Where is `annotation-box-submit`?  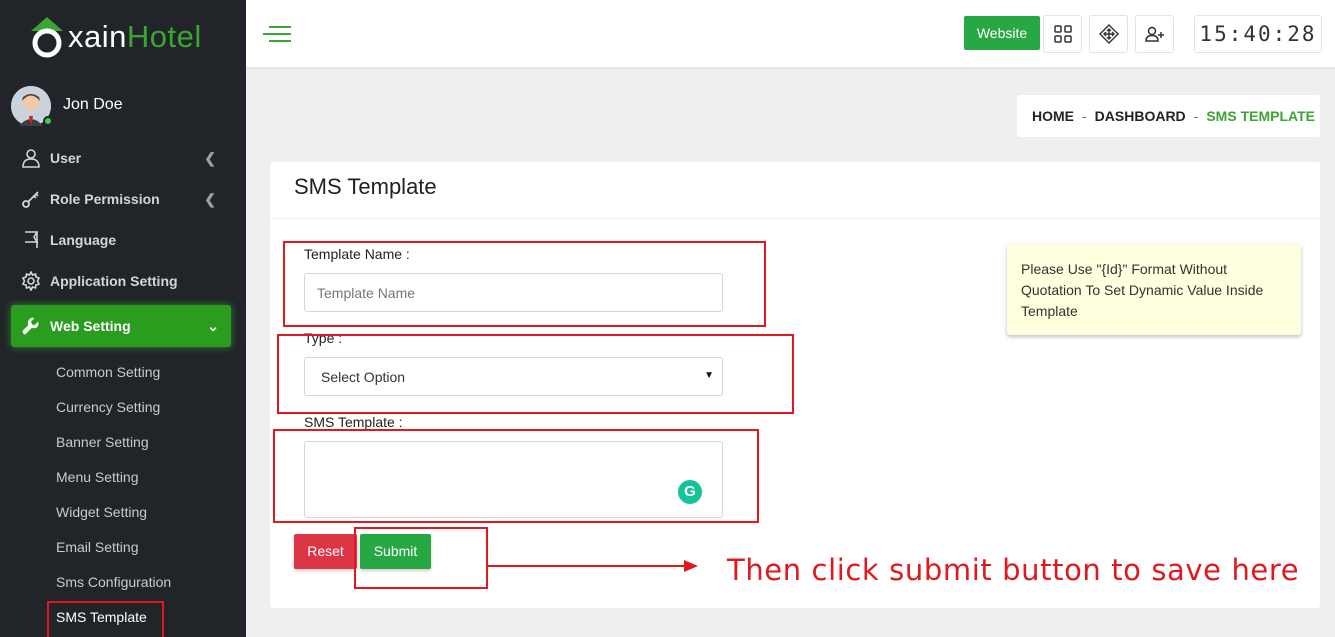
annotation-box-submit is located at coordinates (421, 558).